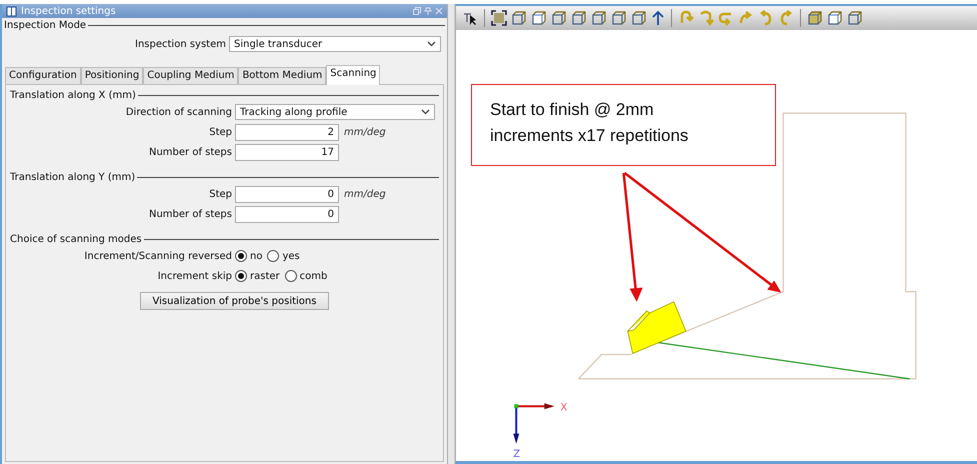 Image resolution: width=977 pixels, height=464 pixels. I want to click on radio-label: raster, so click(265, 276).